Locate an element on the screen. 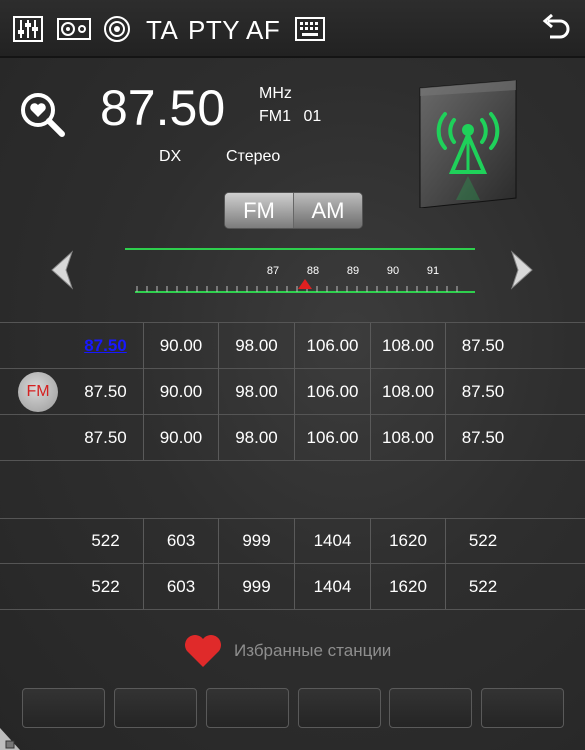 The image size is (585, 750). speaker-icon is located at coordinates (74, 29).